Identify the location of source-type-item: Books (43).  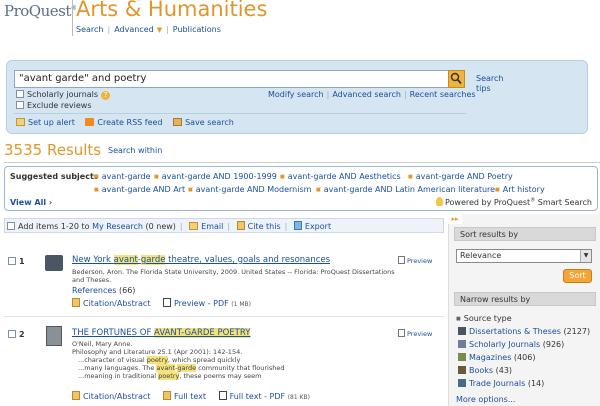
(485, 370).